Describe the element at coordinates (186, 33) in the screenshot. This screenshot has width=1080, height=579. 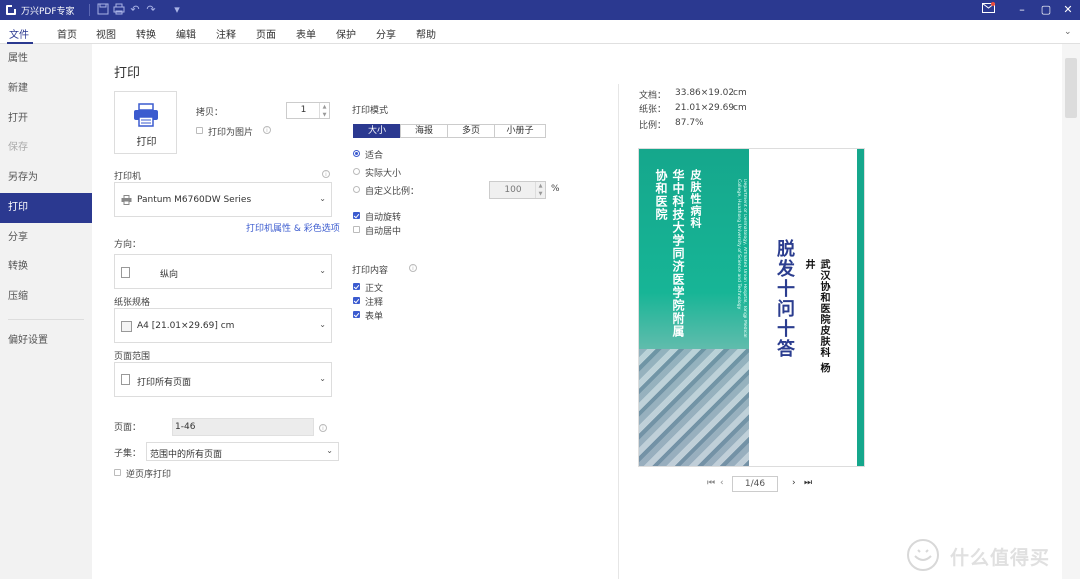
I see `menu-edit: 编辑` at that location.